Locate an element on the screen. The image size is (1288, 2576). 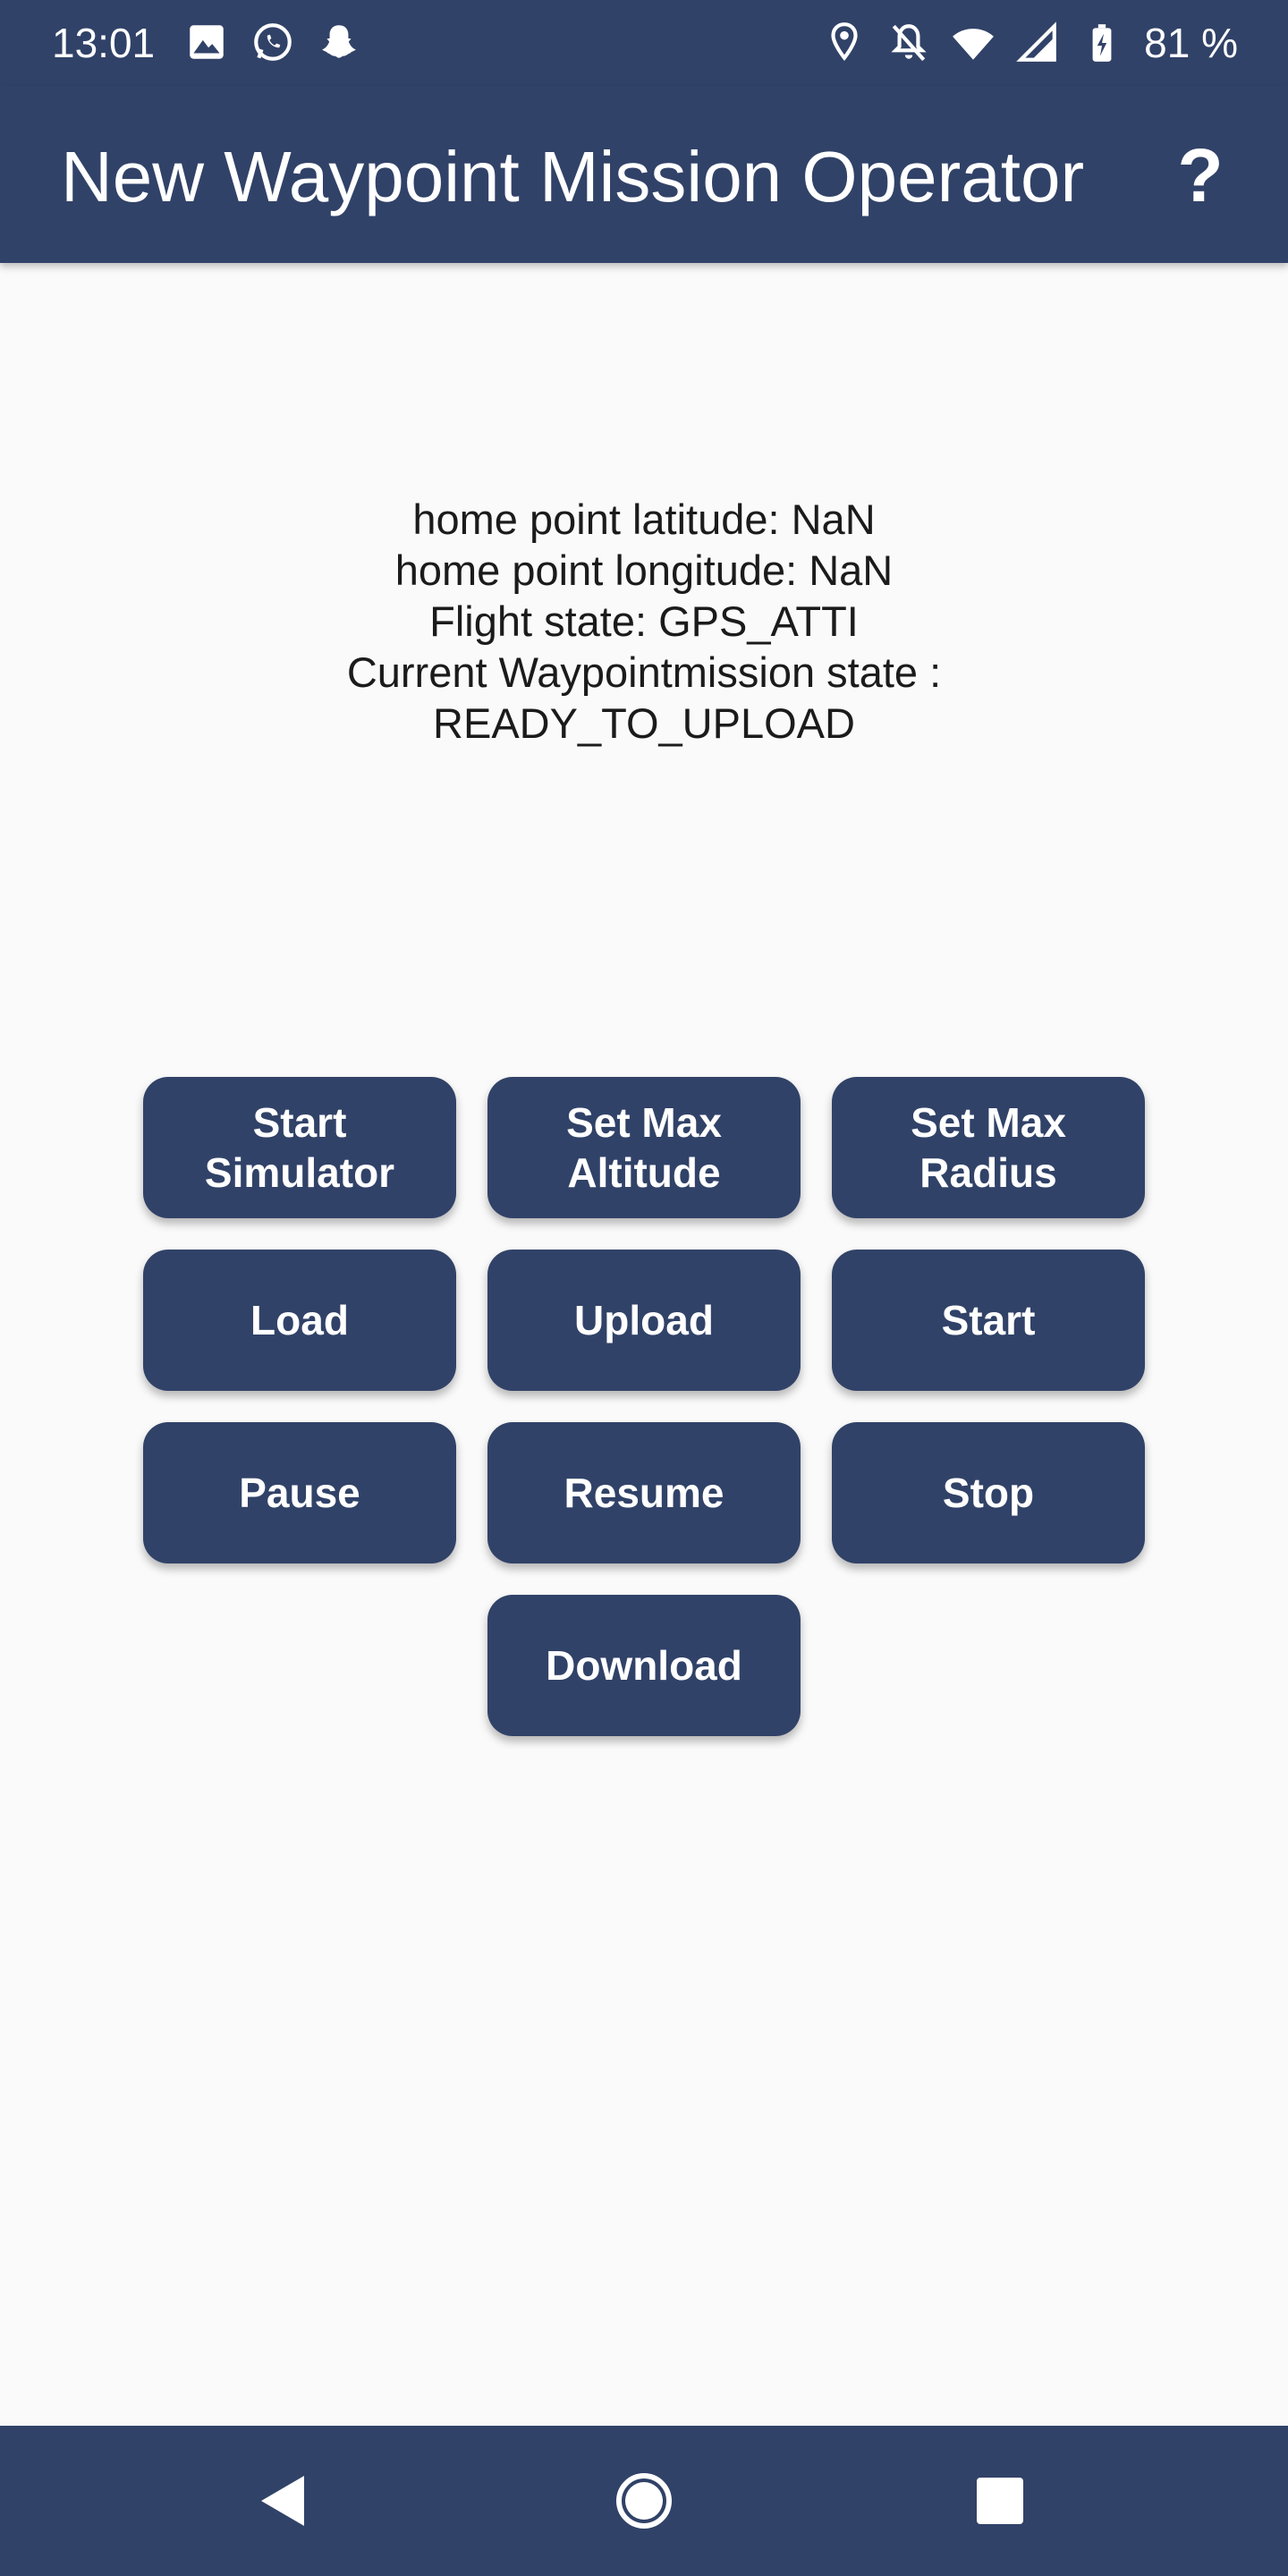
notifications-off-icon is located at coordinates (909, 43).